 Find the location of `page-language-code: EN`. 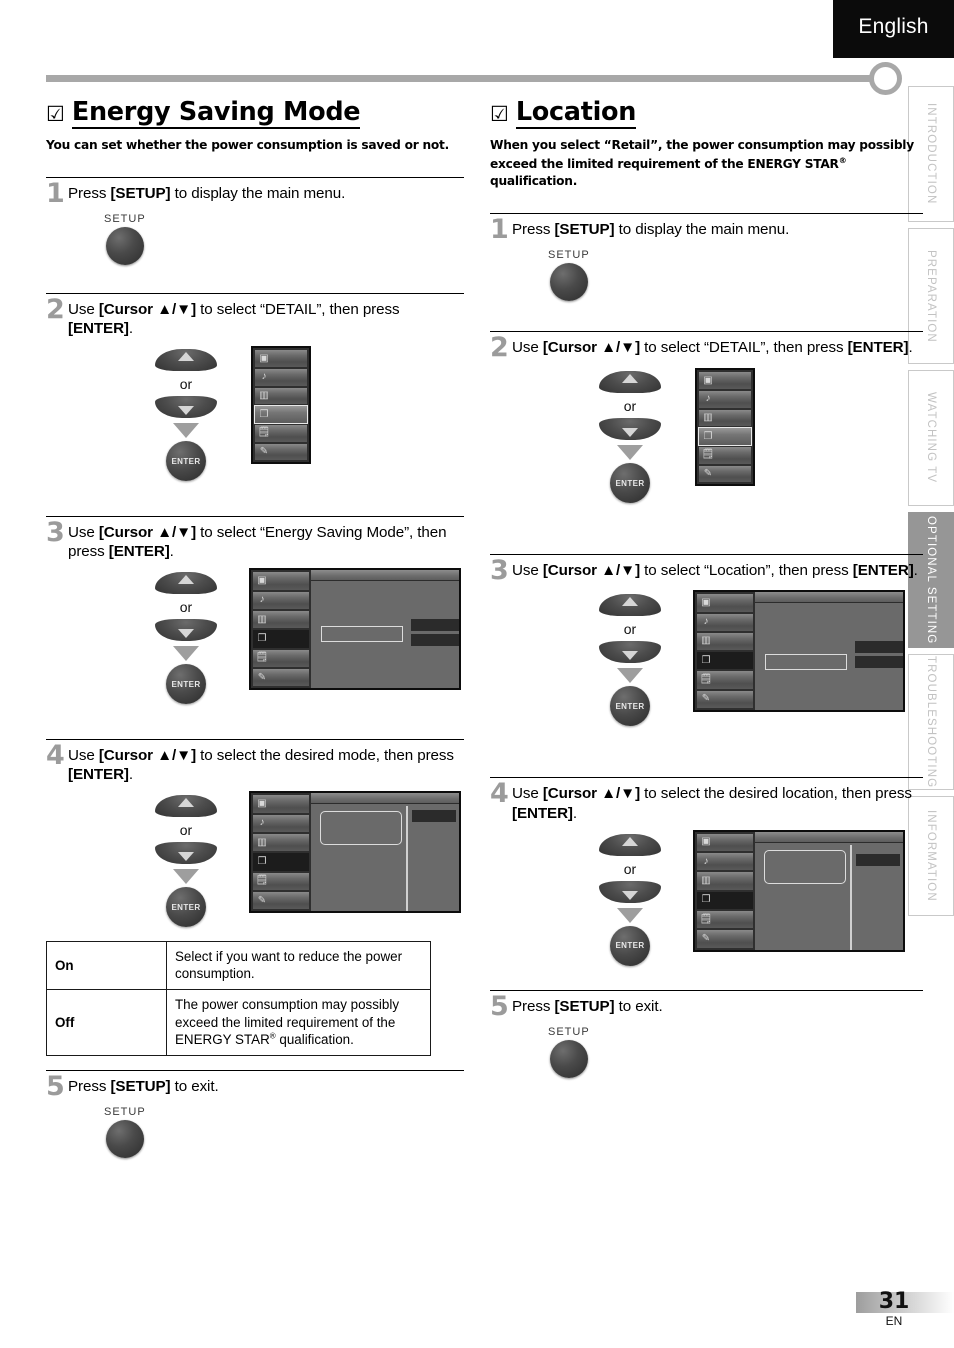

page-language-code: EN is located at coordinates (894, 1321).